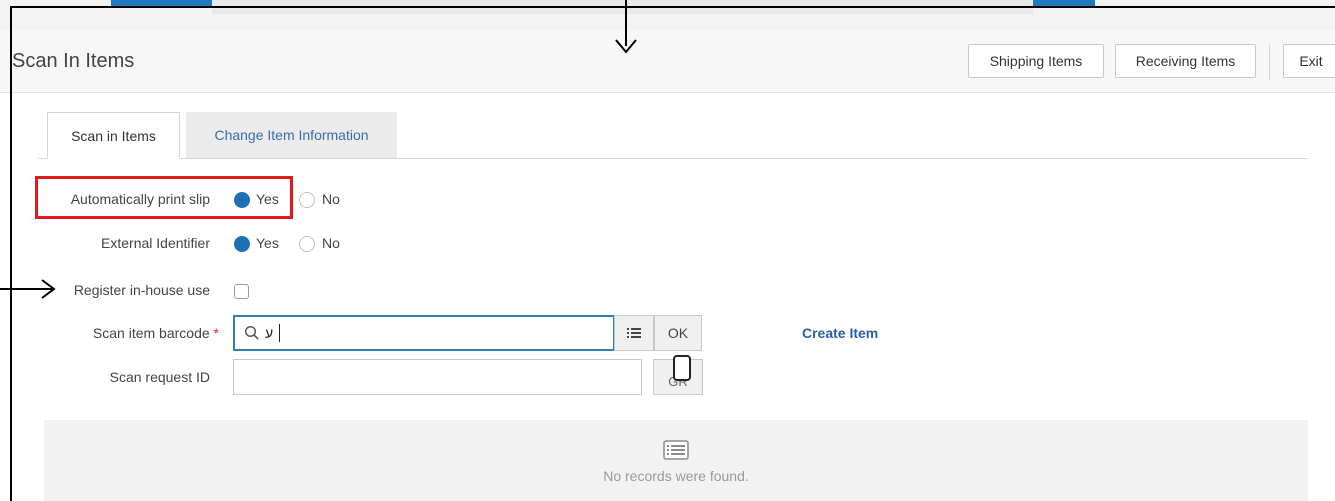  I want to click on external-identifier-no-label: No, so click(331, 243).